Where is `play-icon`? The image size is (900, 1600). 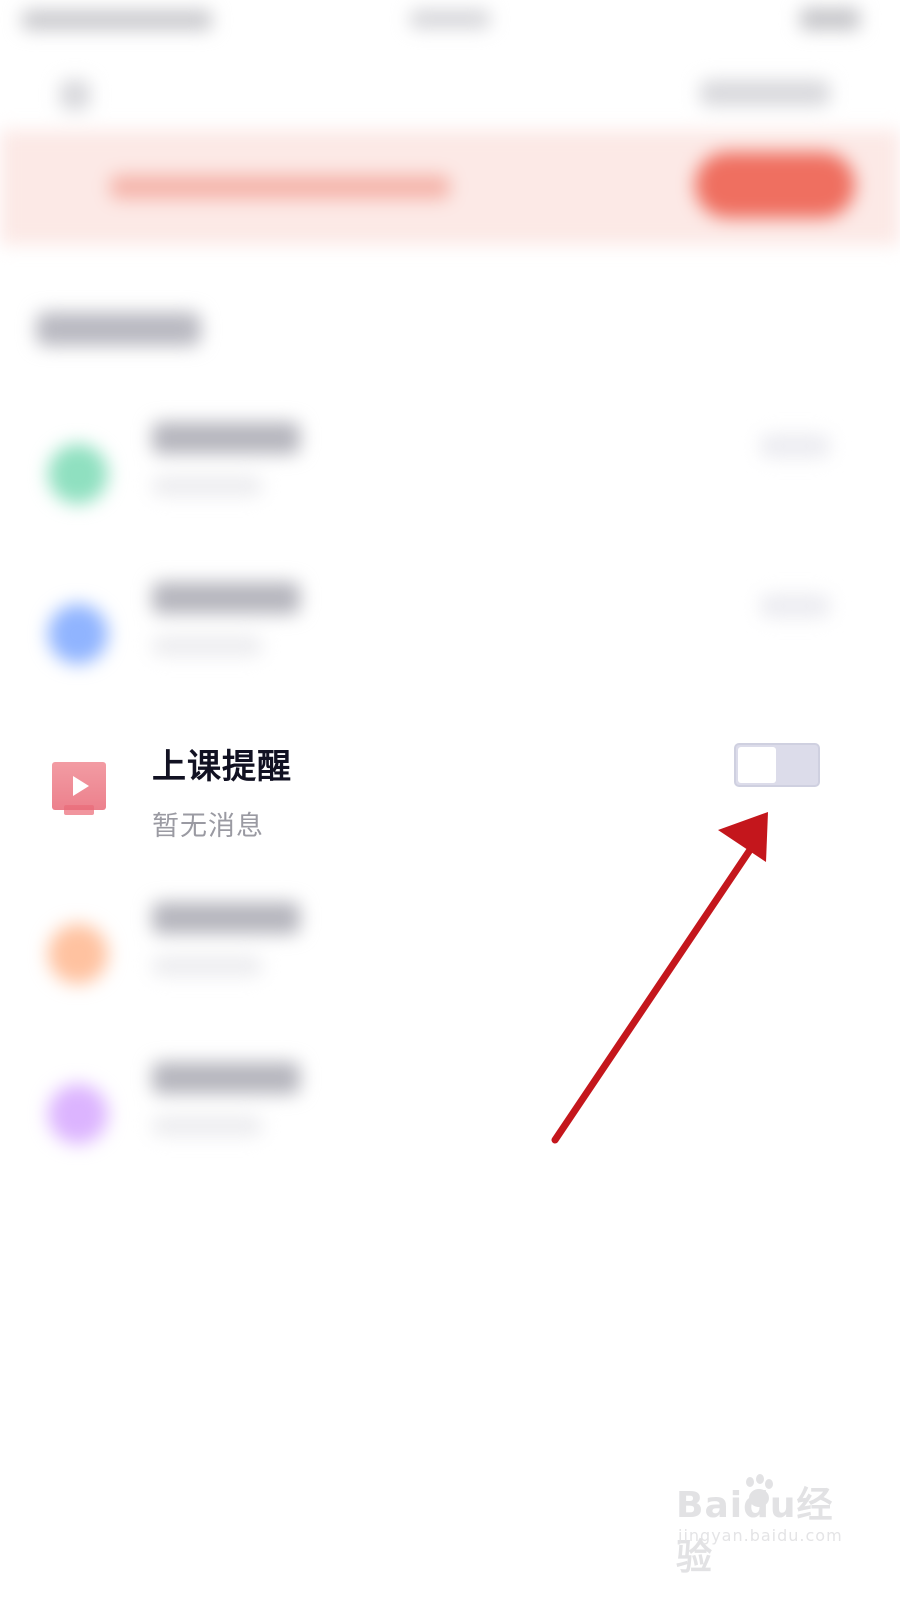
play-icon is located at coordinates (79, 789).